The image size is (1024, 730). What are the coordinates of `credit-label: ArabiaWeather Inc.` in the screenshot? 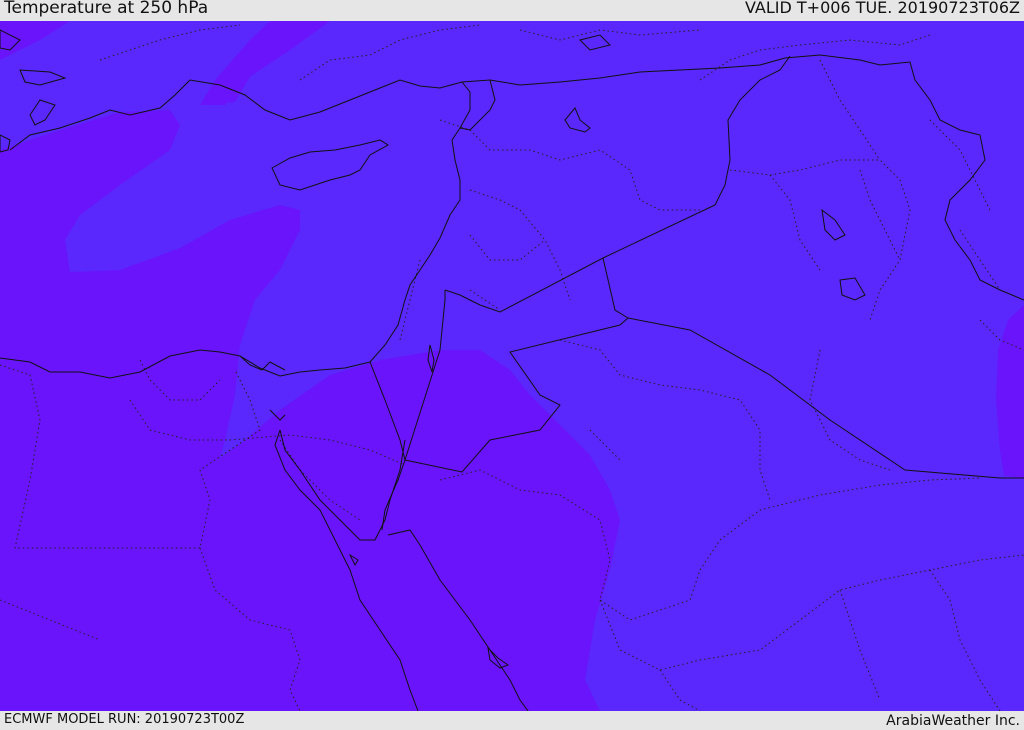 It's located at (953, 721).